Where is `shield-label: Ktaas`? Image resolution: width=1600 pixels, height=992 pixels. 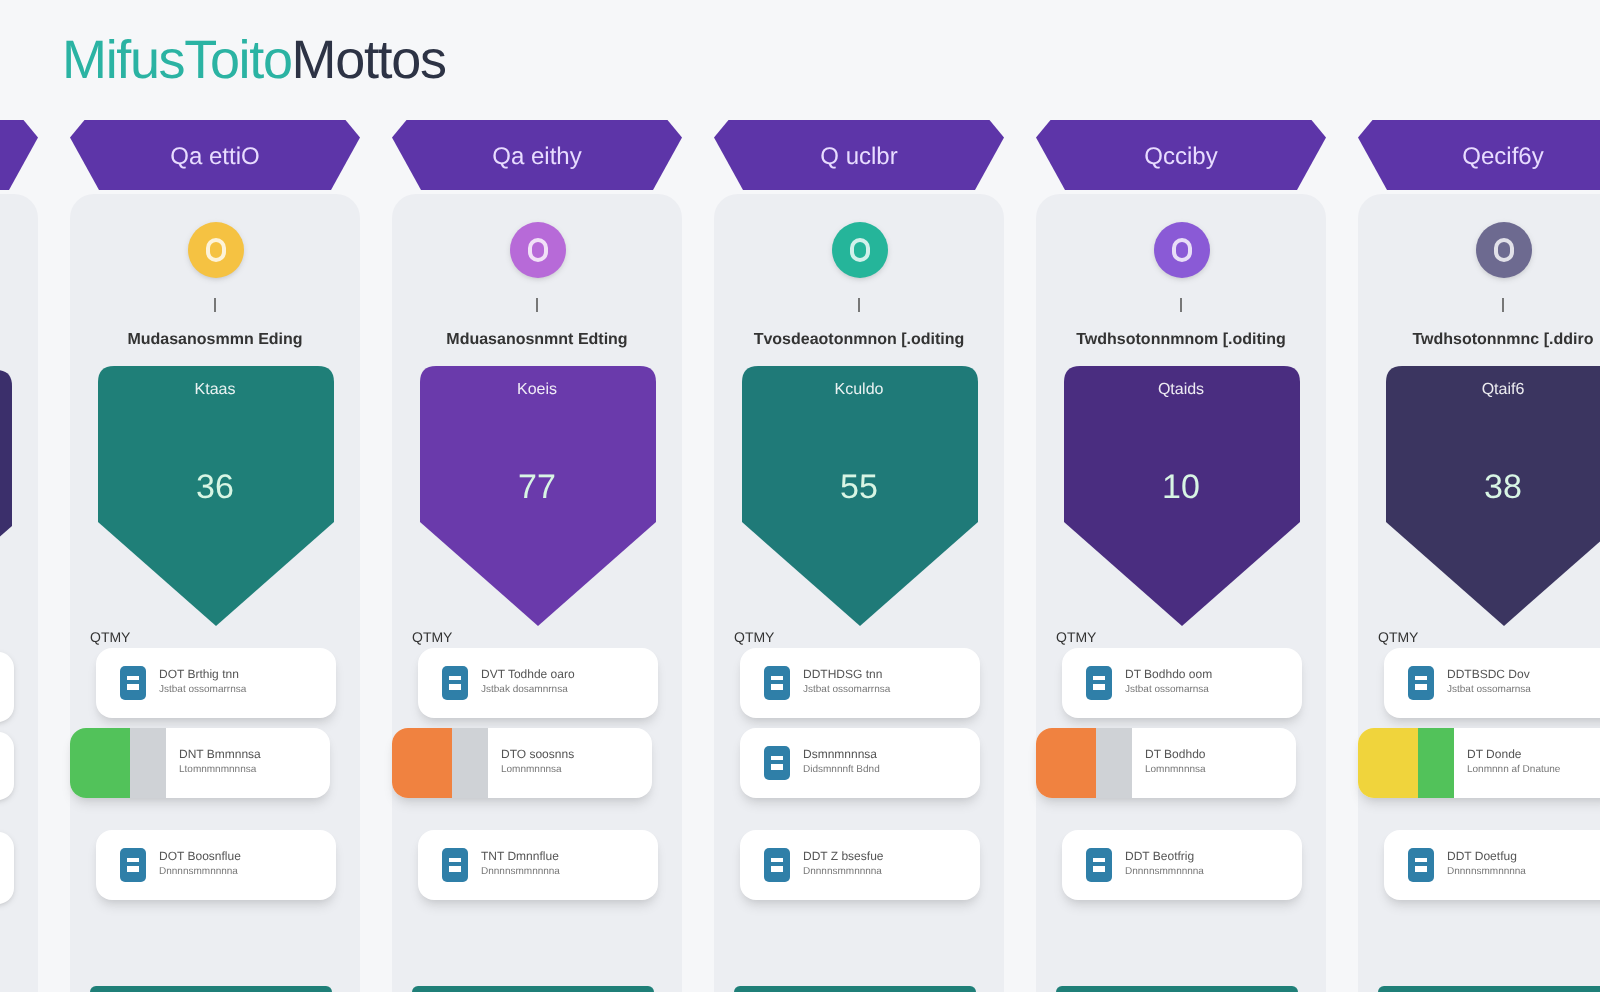 shield-label: Ktaas is located at coordinates (215, 390).